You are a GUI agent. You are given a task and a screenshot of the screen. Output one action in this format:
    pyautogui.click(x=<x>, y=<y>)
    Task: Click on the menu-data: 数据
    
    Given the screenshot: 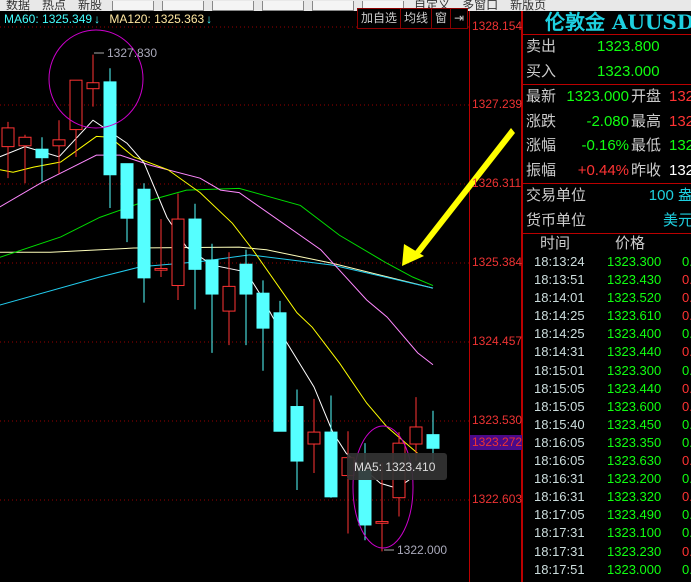 What is the action you would take?
    pyautogui.click(x=18, y=5)
    